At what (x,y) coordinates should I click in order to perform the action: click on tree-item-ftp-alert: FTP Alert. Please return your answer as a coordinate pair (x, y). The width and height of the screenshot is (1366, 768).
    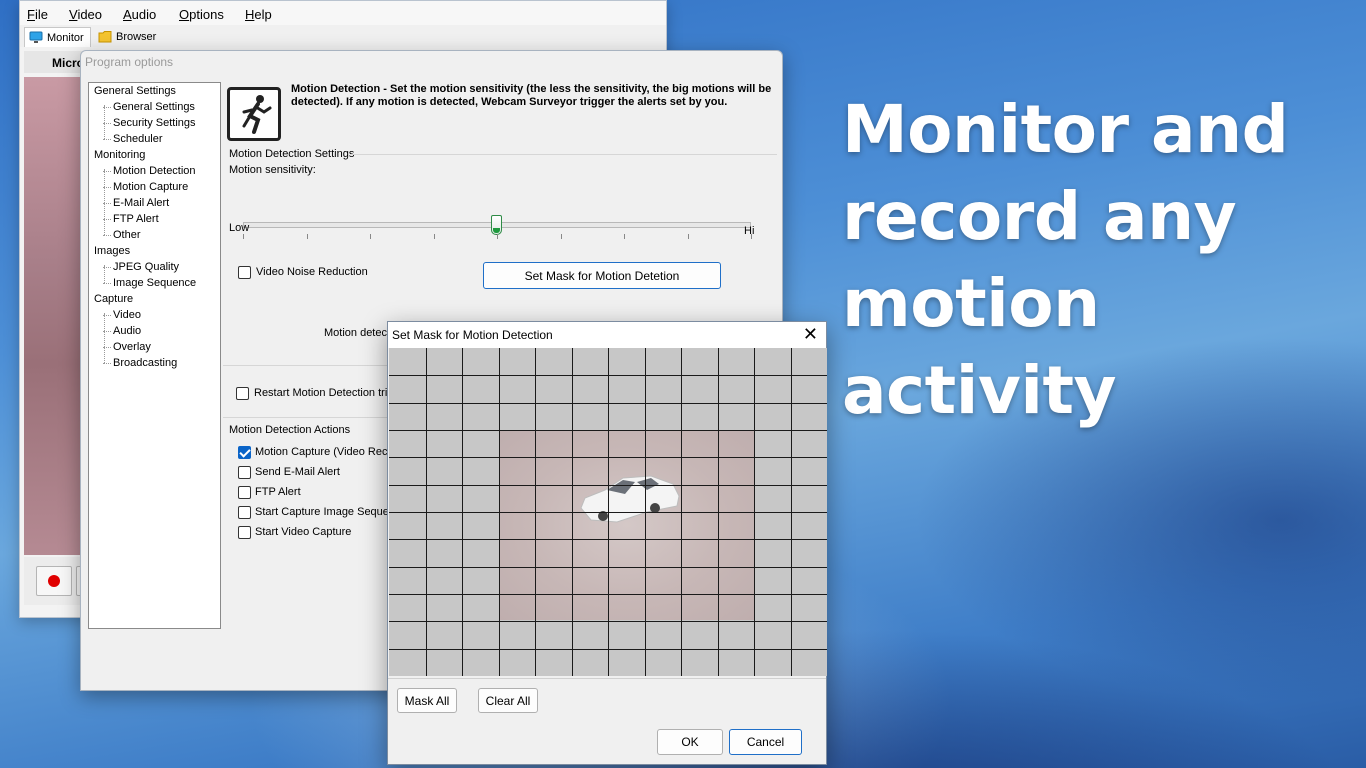
    Looking at the image, I should click on (131, 219).